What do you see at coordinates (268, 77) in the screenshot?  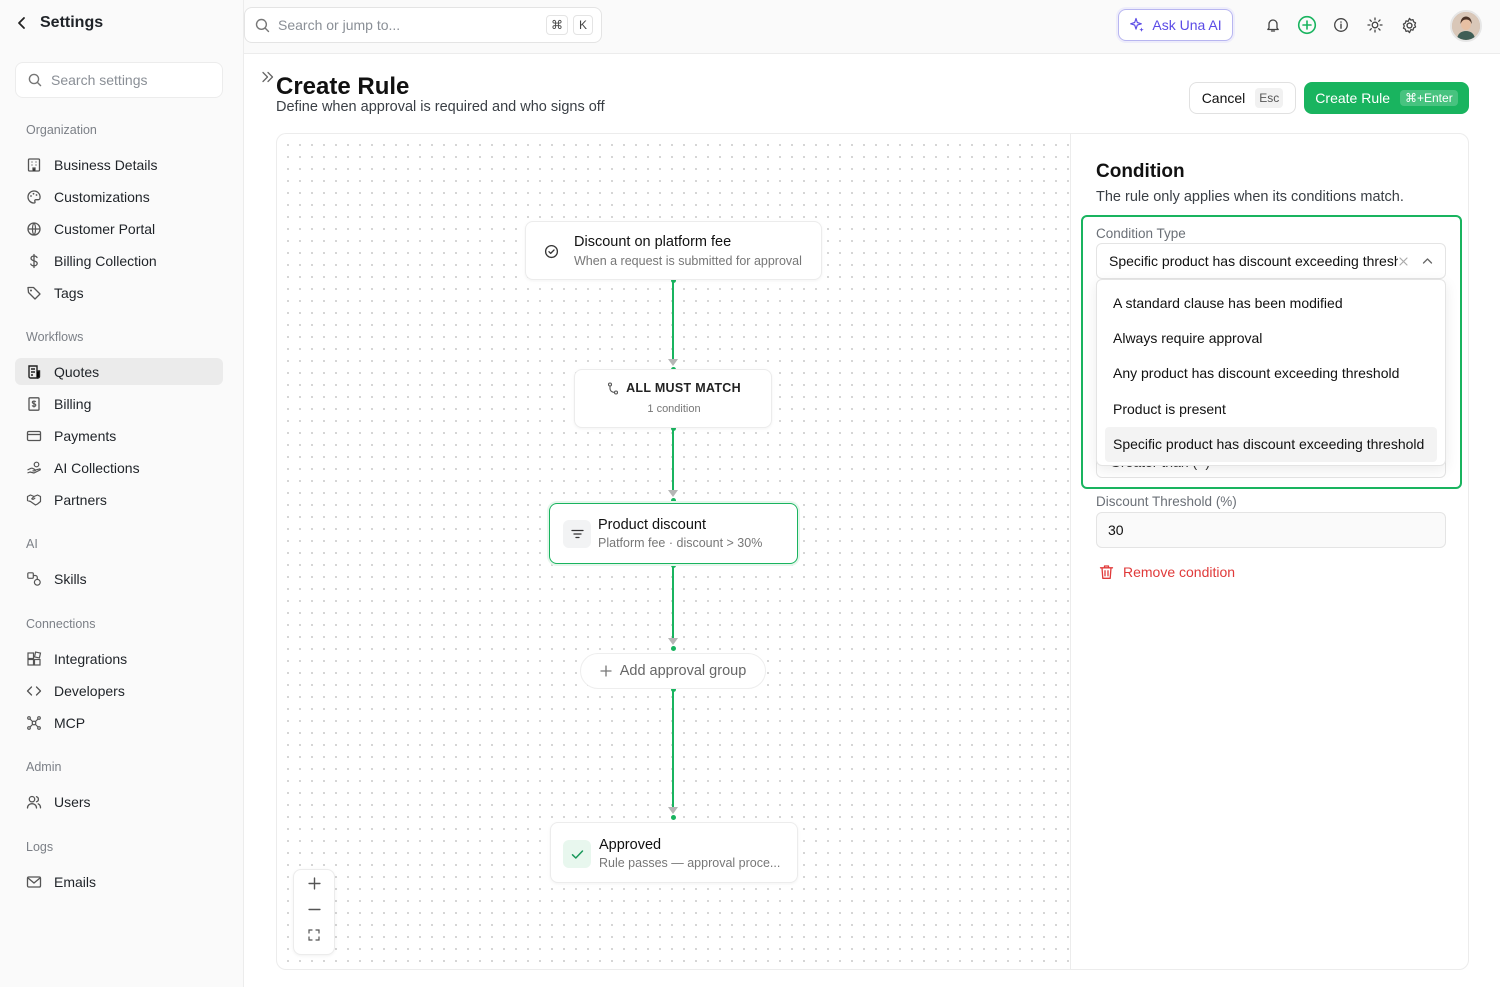 I see `chevrons-right-icon` at bounding box center [268, 77].